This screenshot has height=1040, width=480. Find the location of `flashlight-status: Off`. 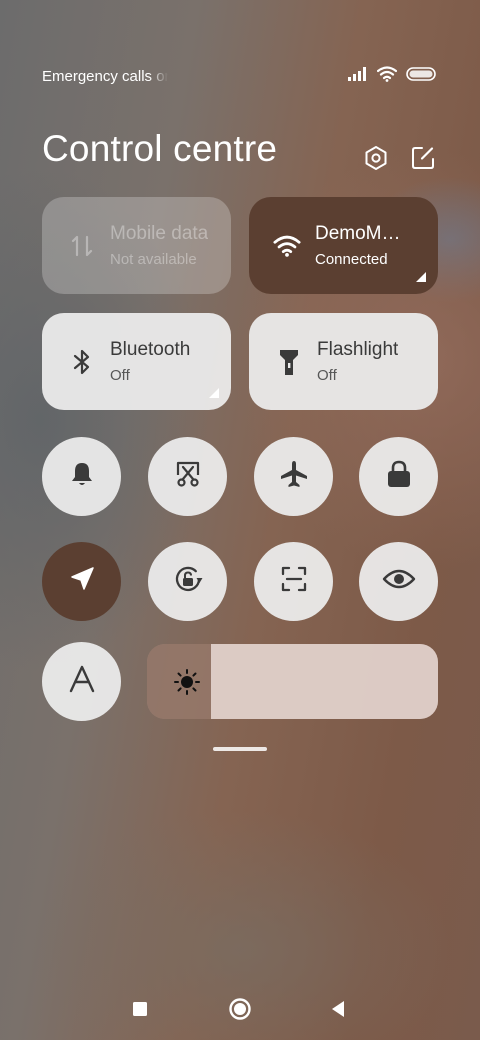

flashlight-status: Off is located at coordinates (327, 375).